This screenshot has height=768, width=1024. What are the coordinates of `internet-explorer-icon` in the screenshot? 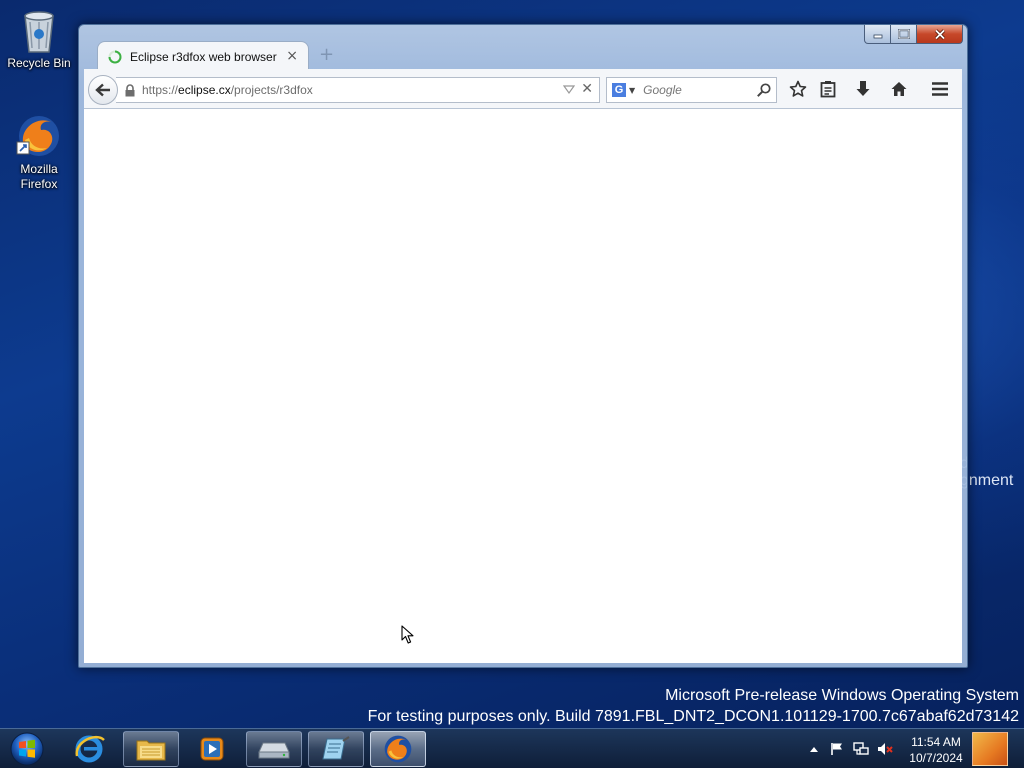 It's located at (90, 749).